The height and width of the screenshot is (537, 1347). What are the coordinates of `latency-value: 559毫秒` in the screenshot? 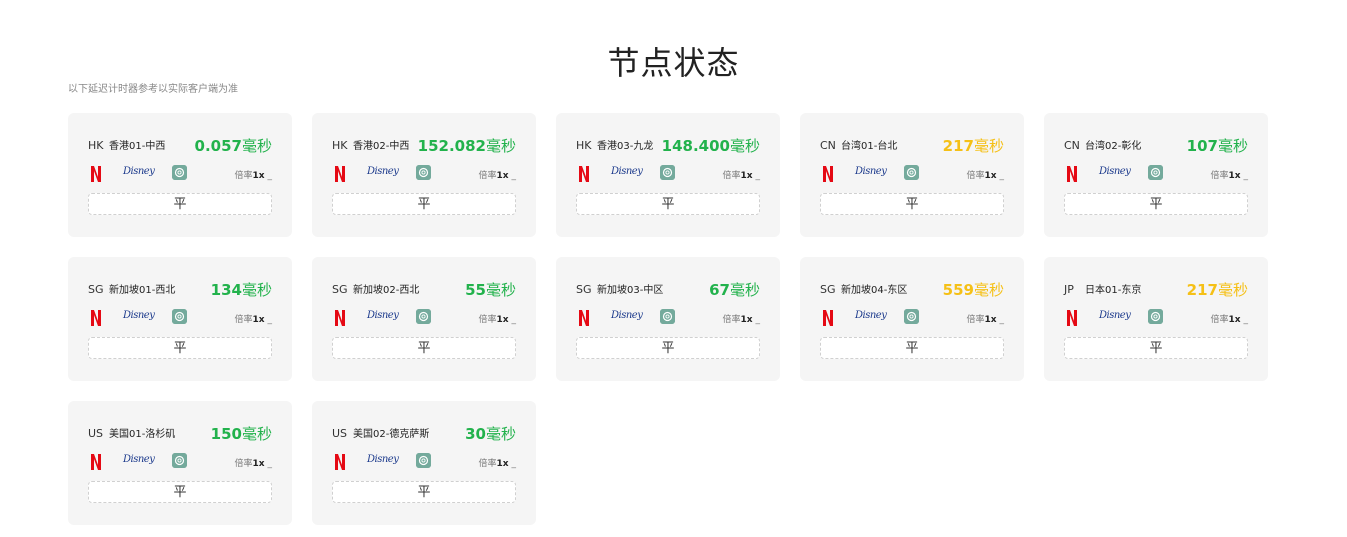 It's located at (973, 290).